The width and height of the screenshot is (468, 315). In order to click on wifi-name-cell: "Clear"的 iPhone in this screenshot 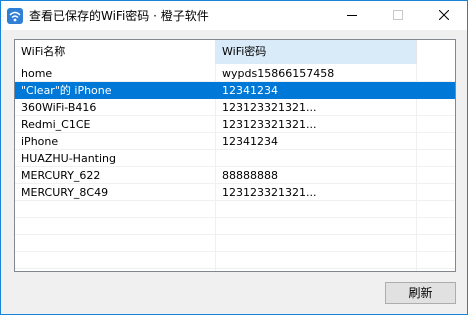, I will do `click(66, 90)`.